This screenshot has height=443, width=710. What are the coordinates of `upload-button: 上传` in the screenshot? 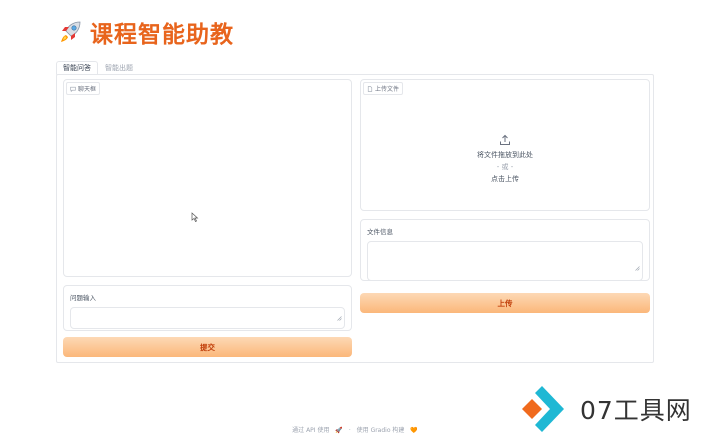 It's located at (505, 303).